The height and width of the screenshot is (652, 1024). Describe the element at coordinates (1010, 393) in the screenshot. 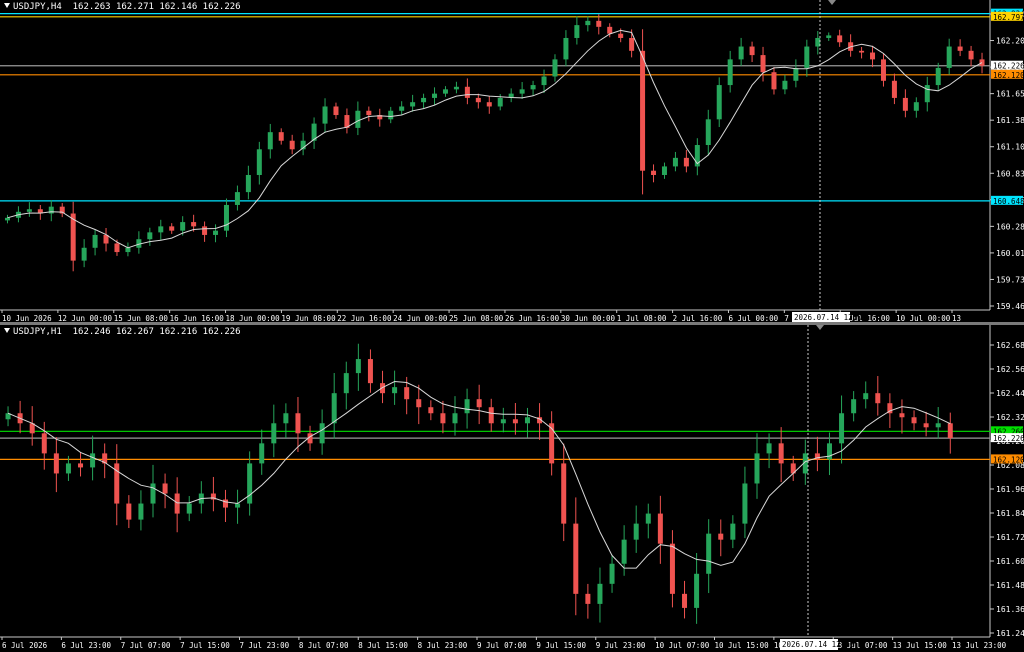

I see `price-tick-label: 162.440` at that location.